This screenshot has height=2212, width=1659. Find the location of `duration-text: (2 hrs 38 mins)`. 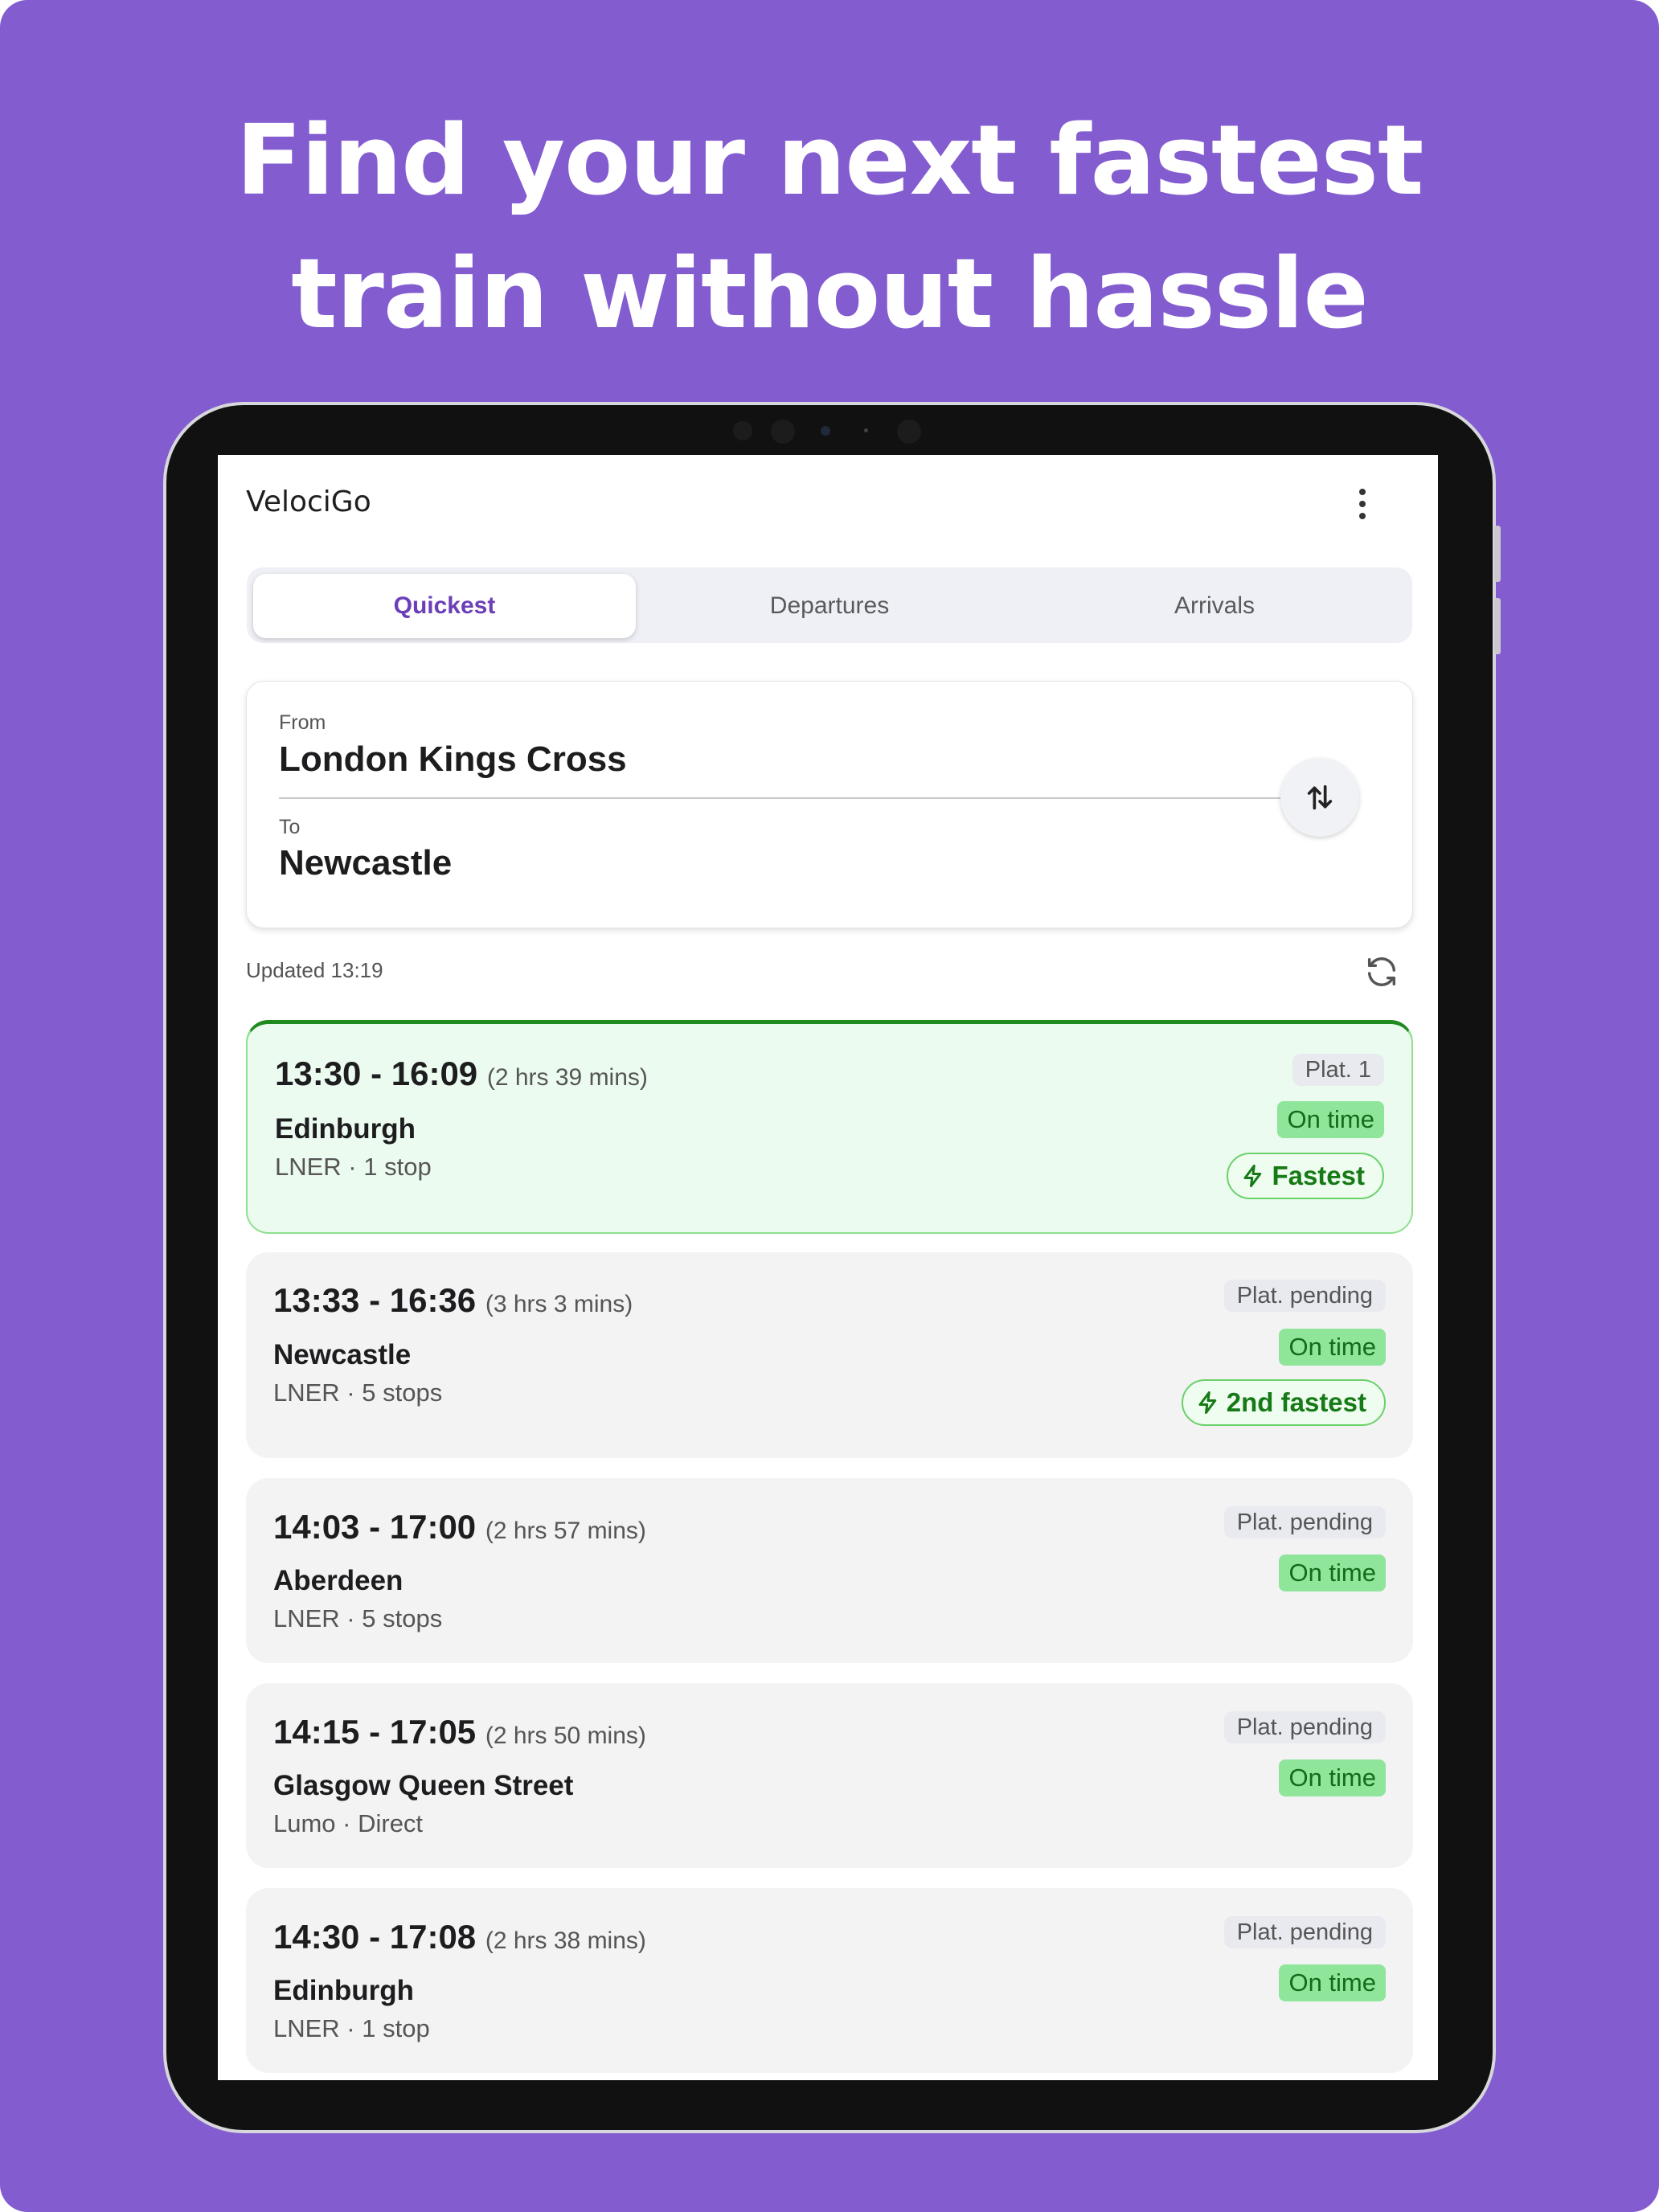

duration-text: (2 hrs 38 mins) is located at coordinates (565, 1940).